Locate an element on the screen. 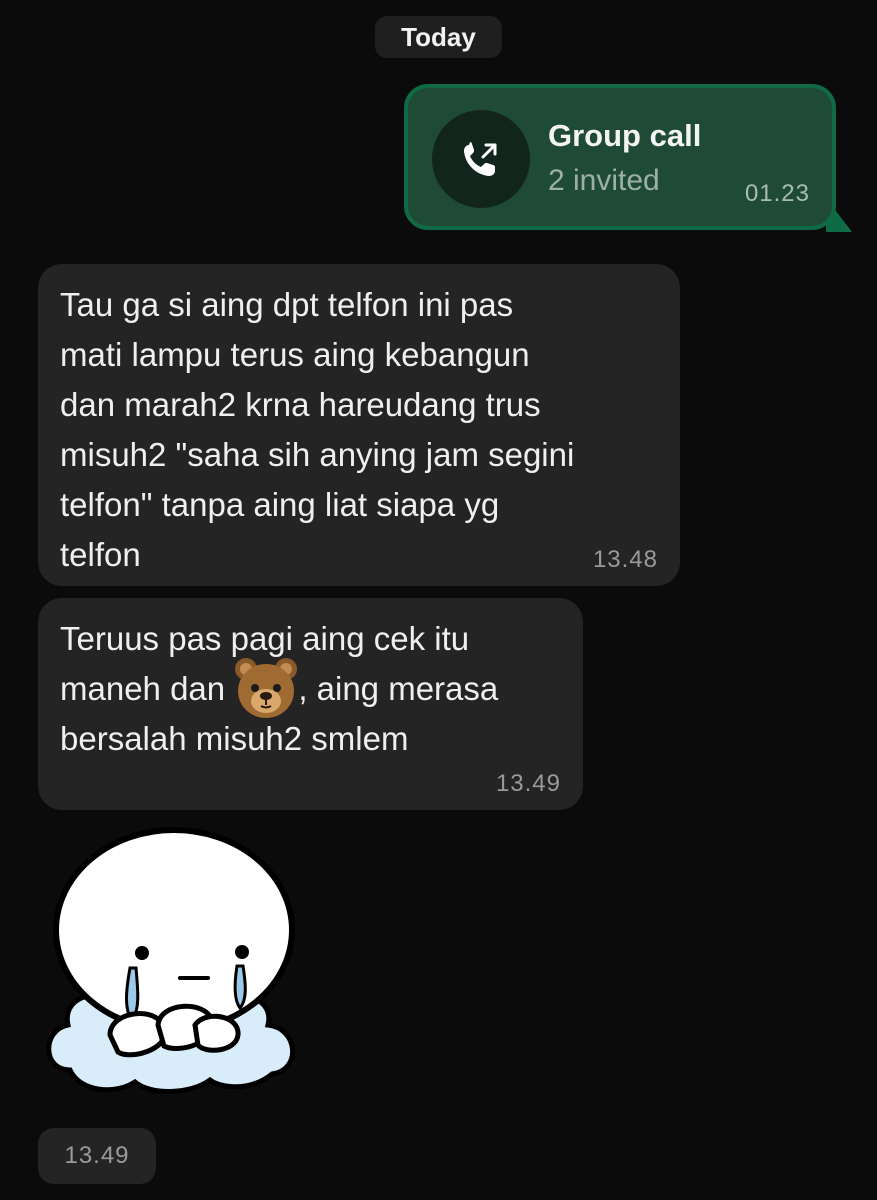  crying-character-sticker is located at coordinates (175, 970).